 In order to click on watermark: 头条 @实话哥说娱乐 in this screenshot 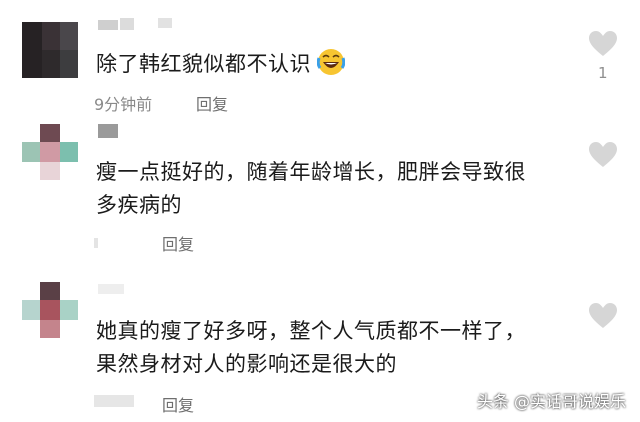, I will do `click(551, 401)`.